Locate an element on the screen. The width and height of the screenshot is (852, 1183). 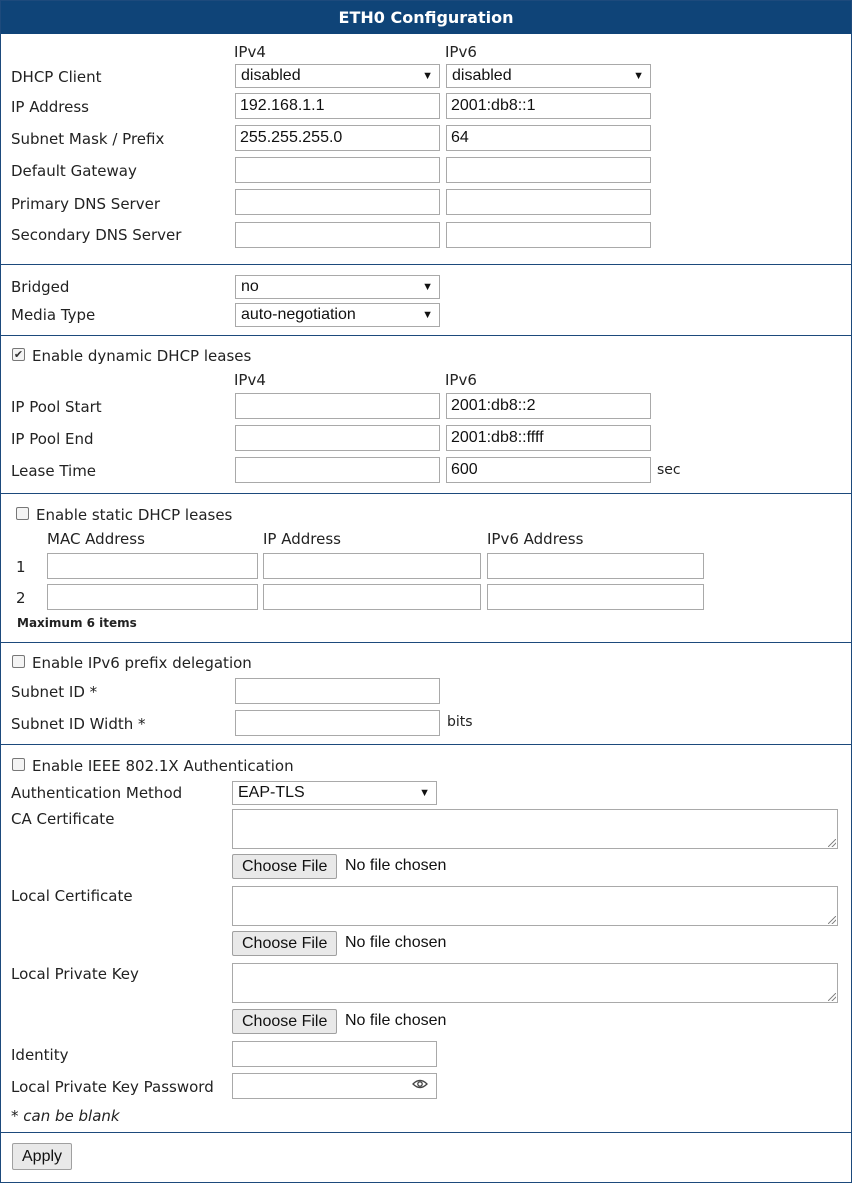
local-key-choose-file-button: Choose File is located at coordinates (285, 1021).